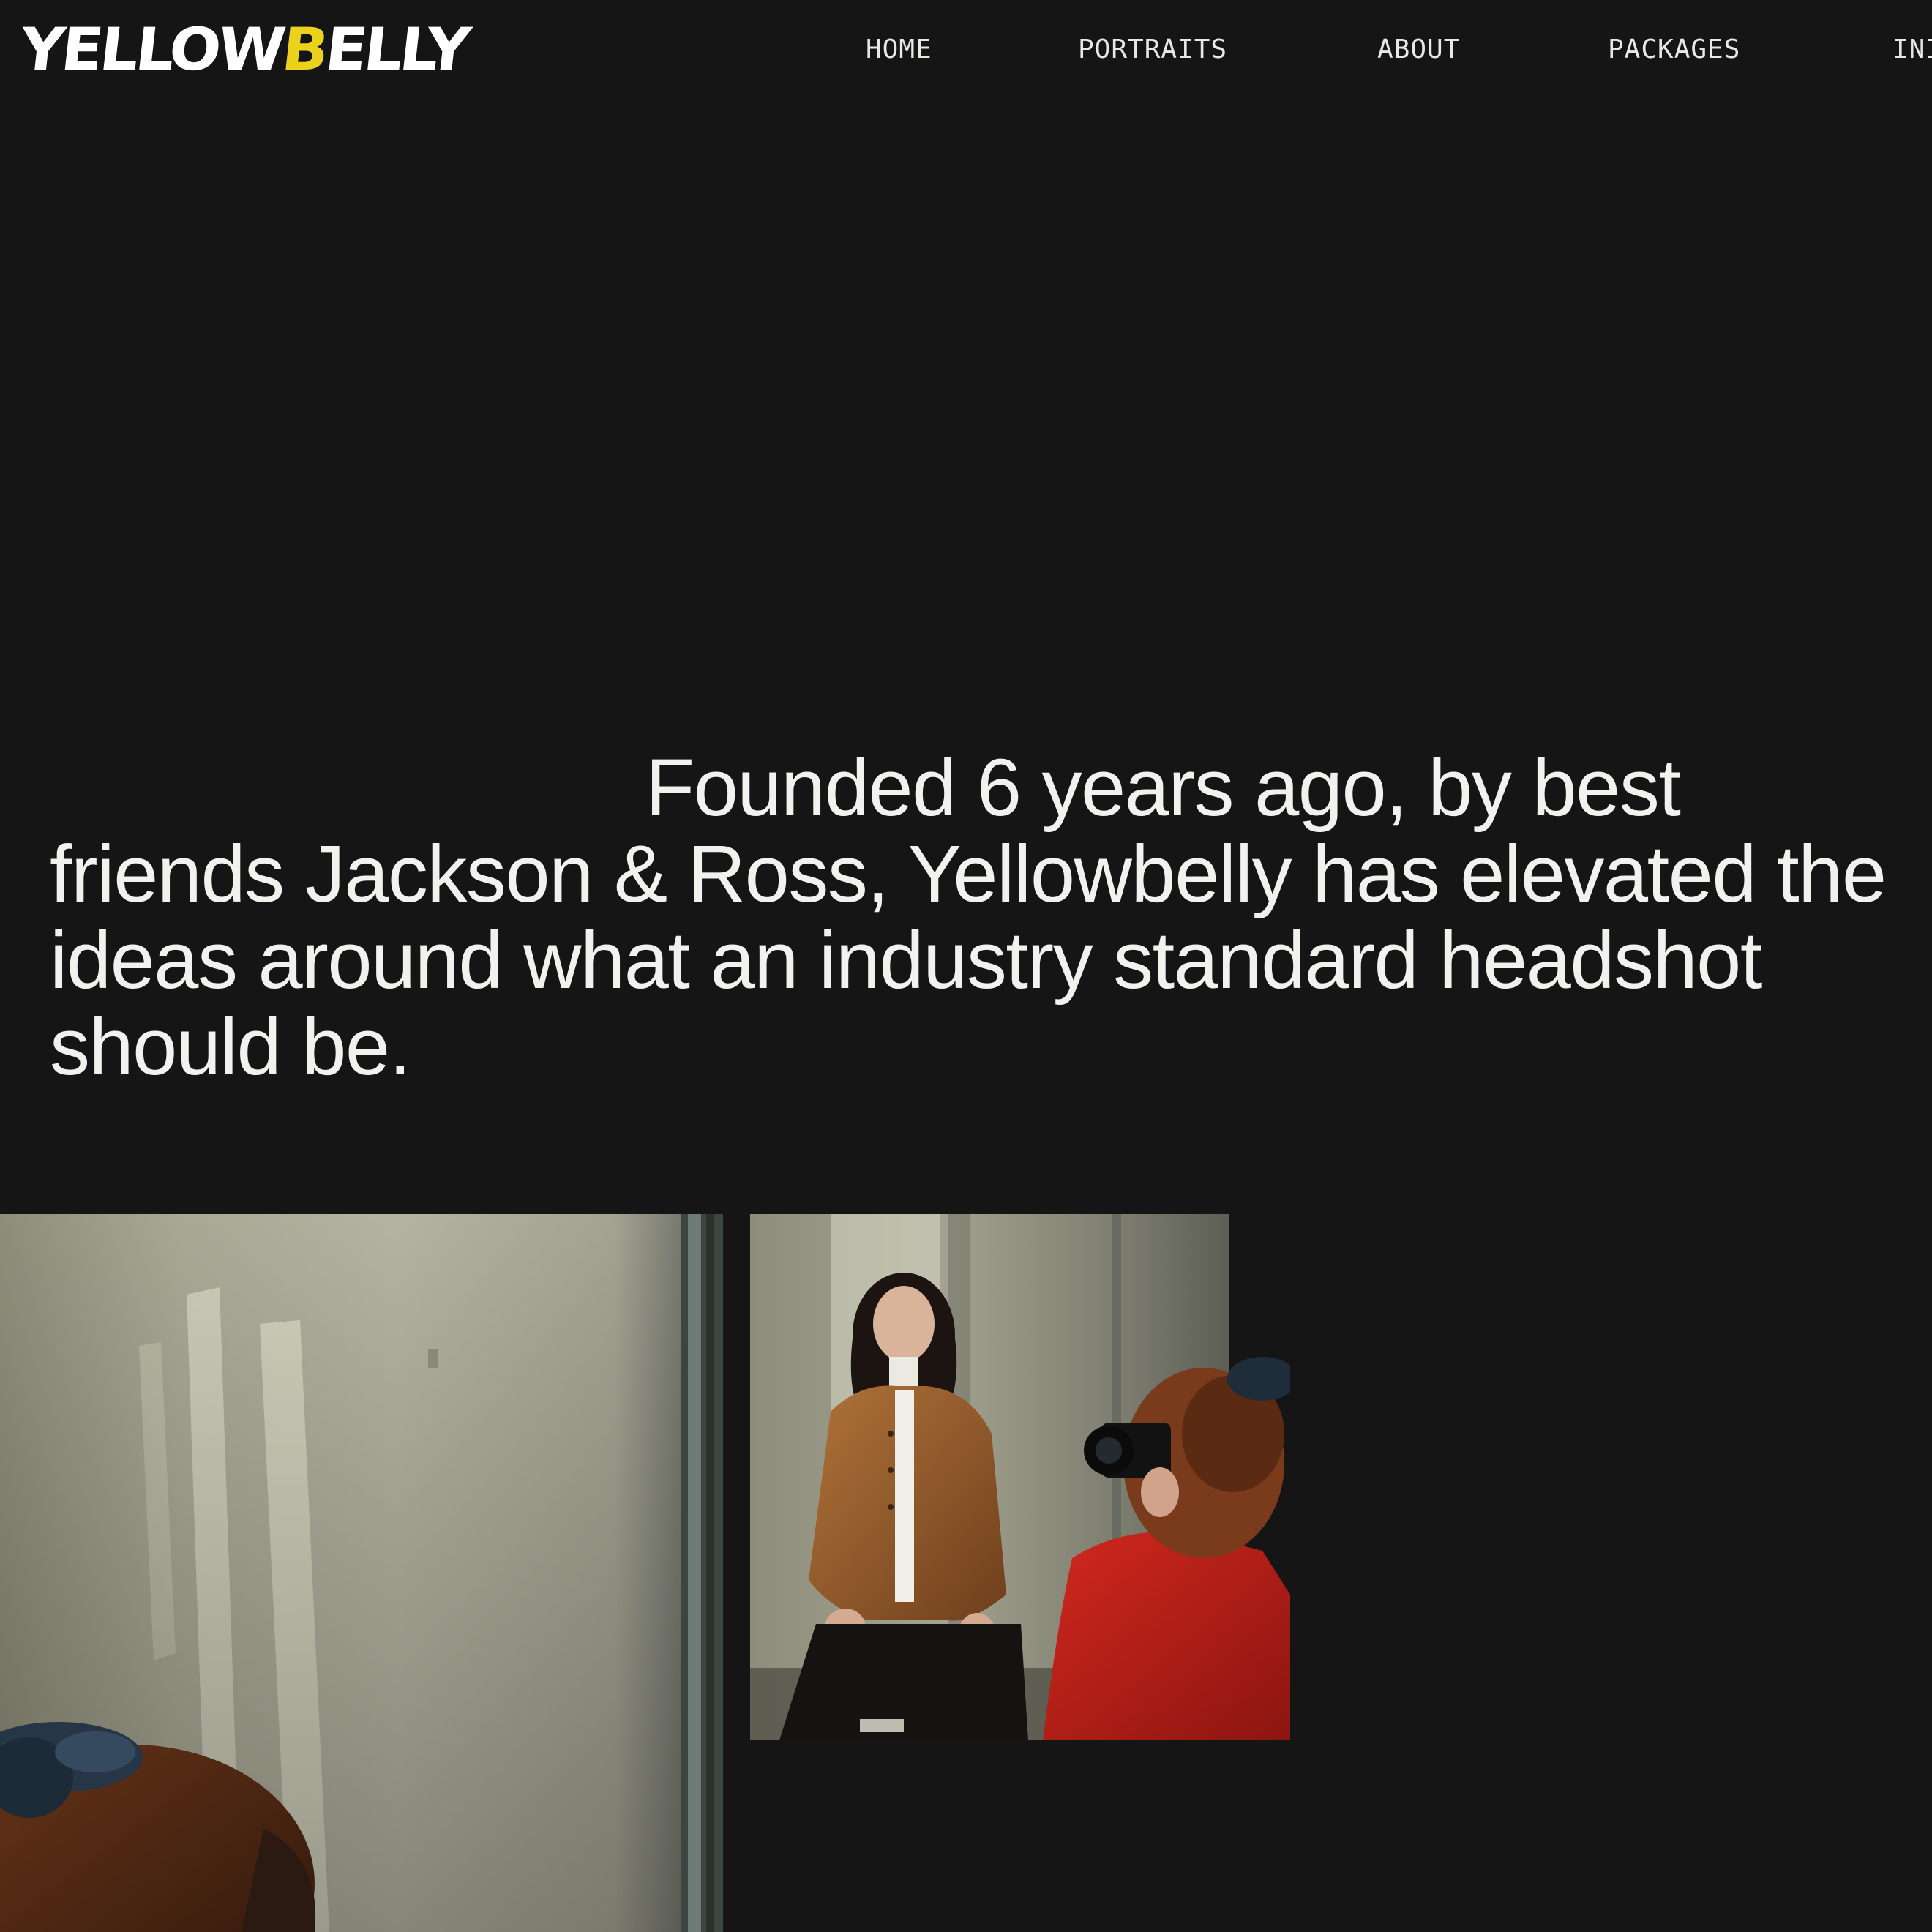 Image resolution: width=1932 pixels, height=1932 pixels. I want to click on nav-packages-link: PACKAGES, so click(1674, 50).